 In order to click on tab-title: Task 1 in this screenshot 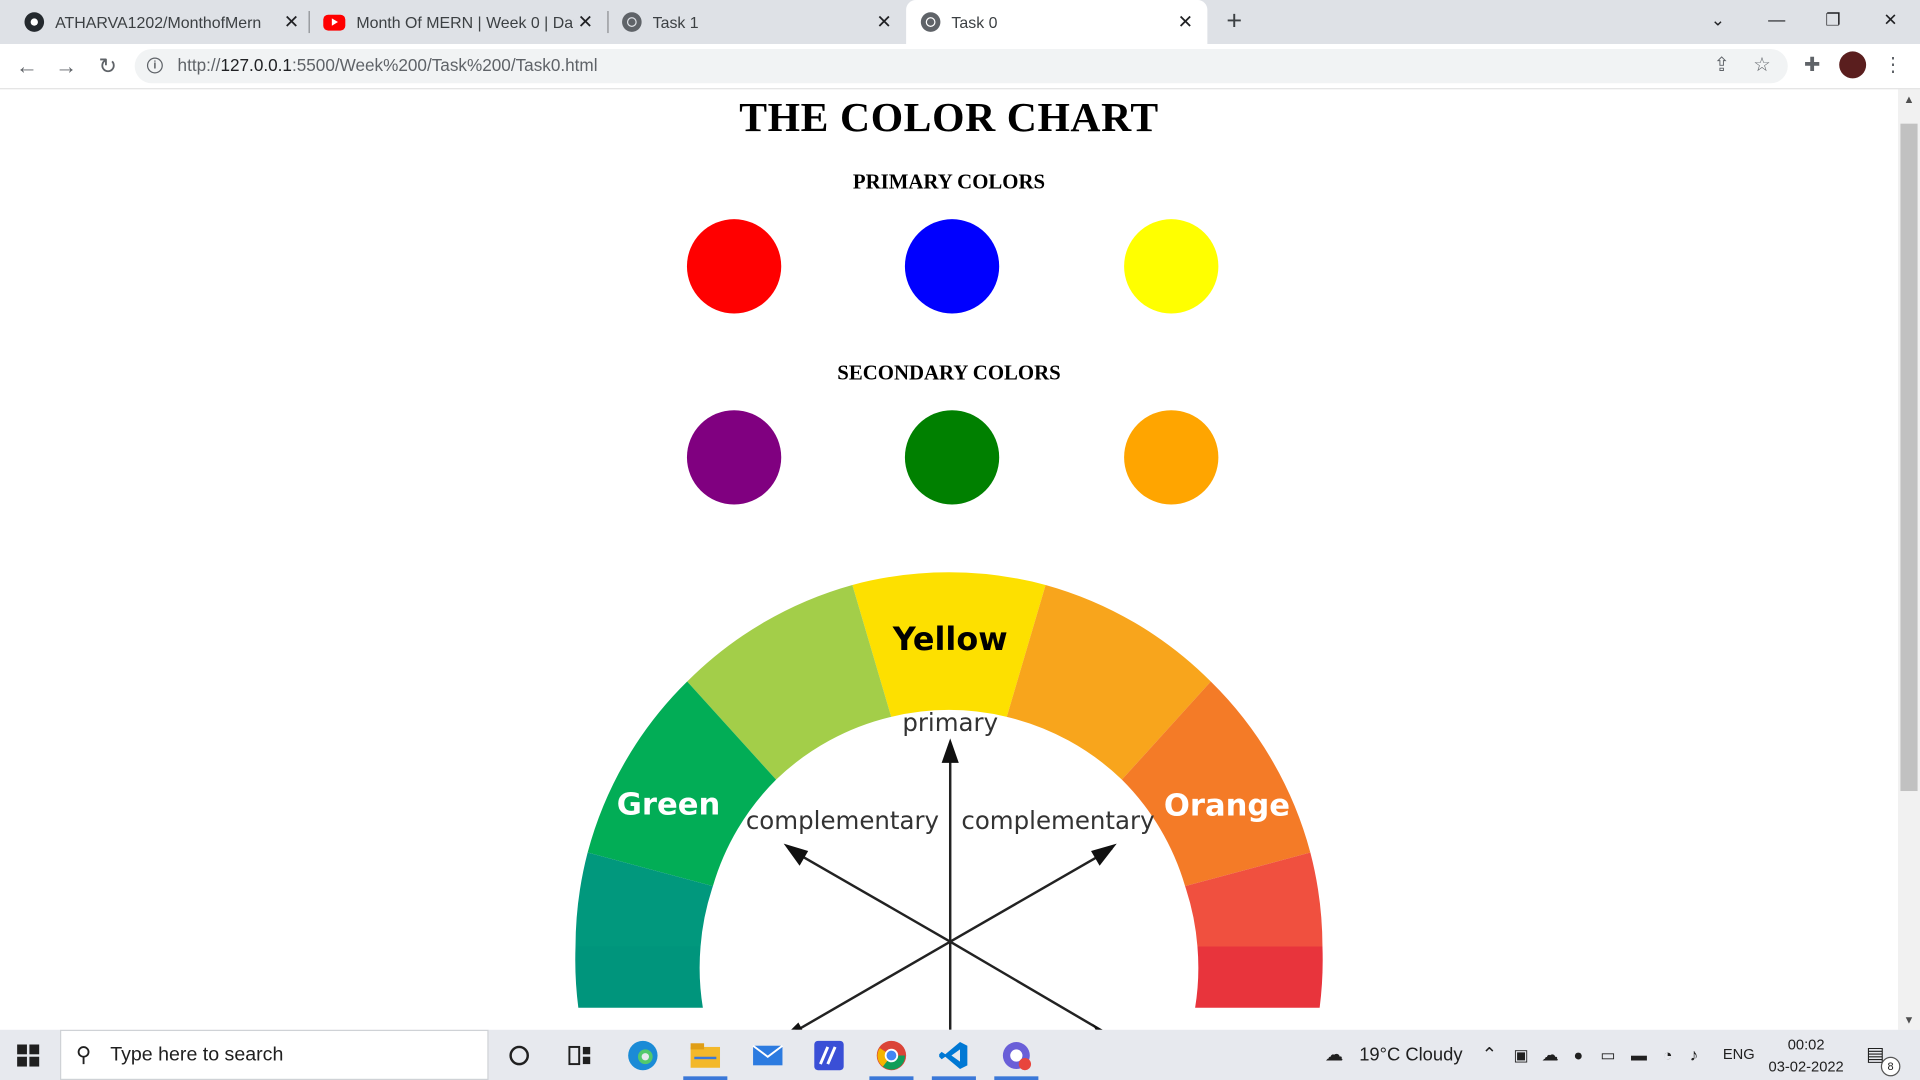, I will do `click(675, 22)`.